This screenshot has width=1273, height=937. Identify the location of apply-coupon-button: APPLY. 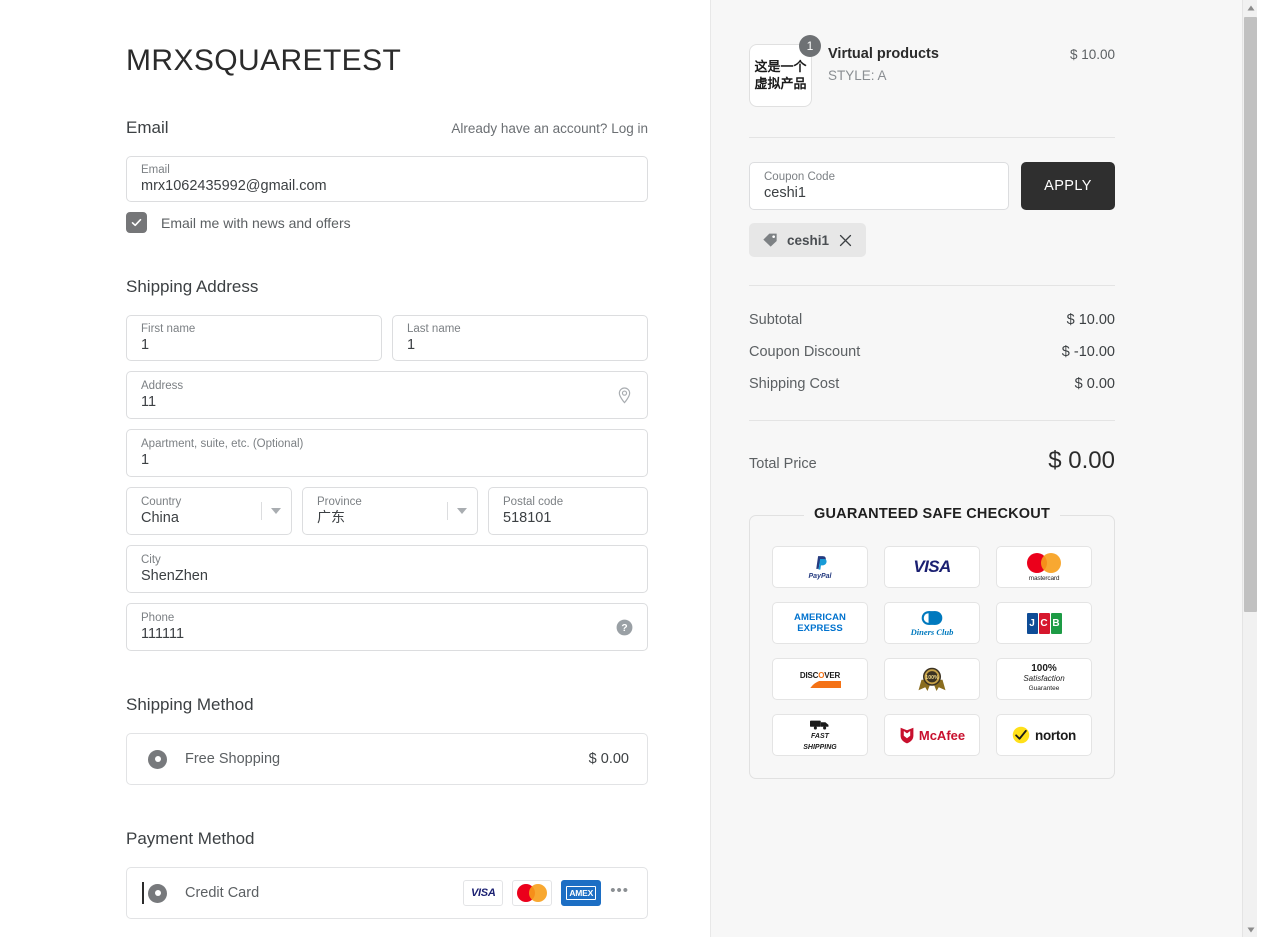
(1068, 186).